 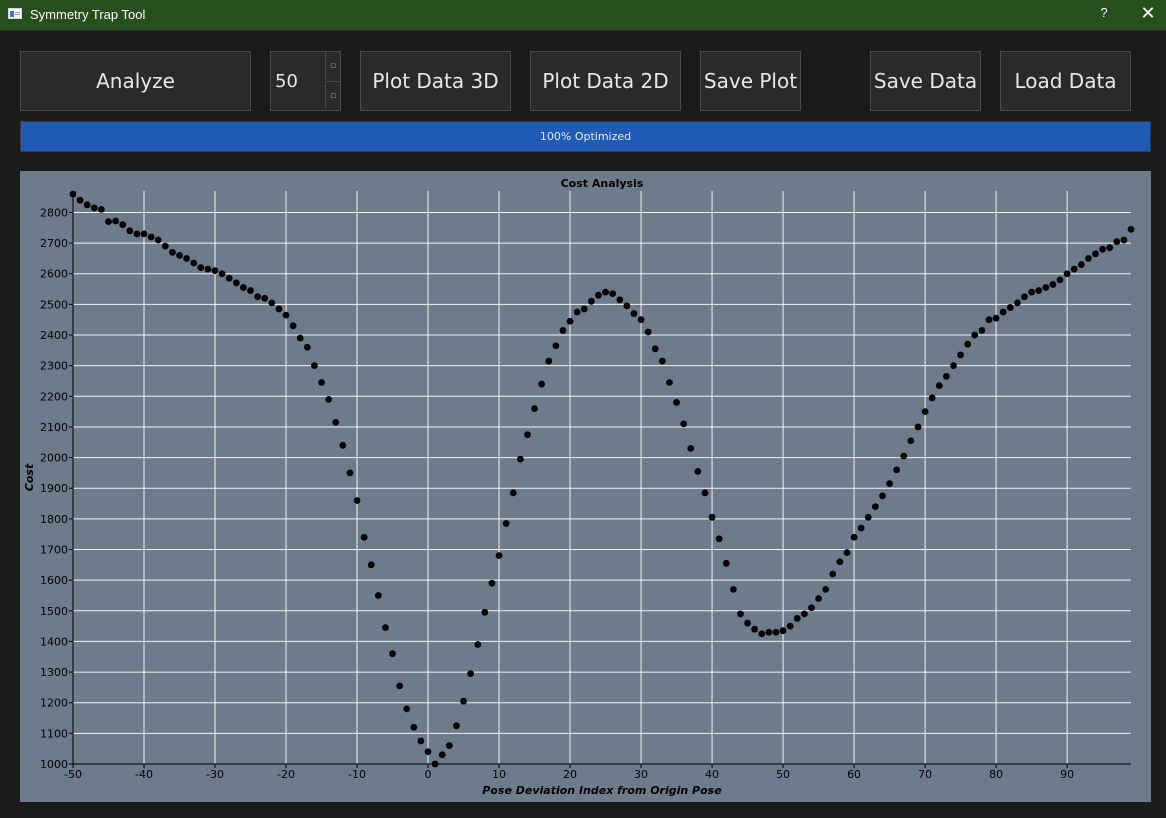 What do you see at coordinates (583, 15) in the screenshot?
I see `title-bar: Symmetry Trap Tool ? ✕` at bounding box center [583, 15].